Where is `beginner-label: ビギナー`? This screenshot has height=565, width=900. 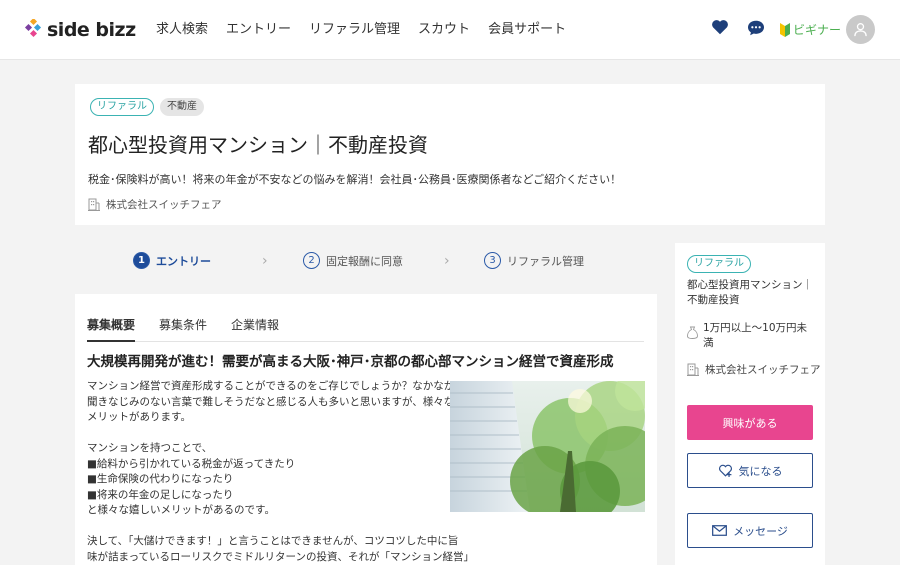 beginner-label: ビギナー is located at coordinates (817, 30).